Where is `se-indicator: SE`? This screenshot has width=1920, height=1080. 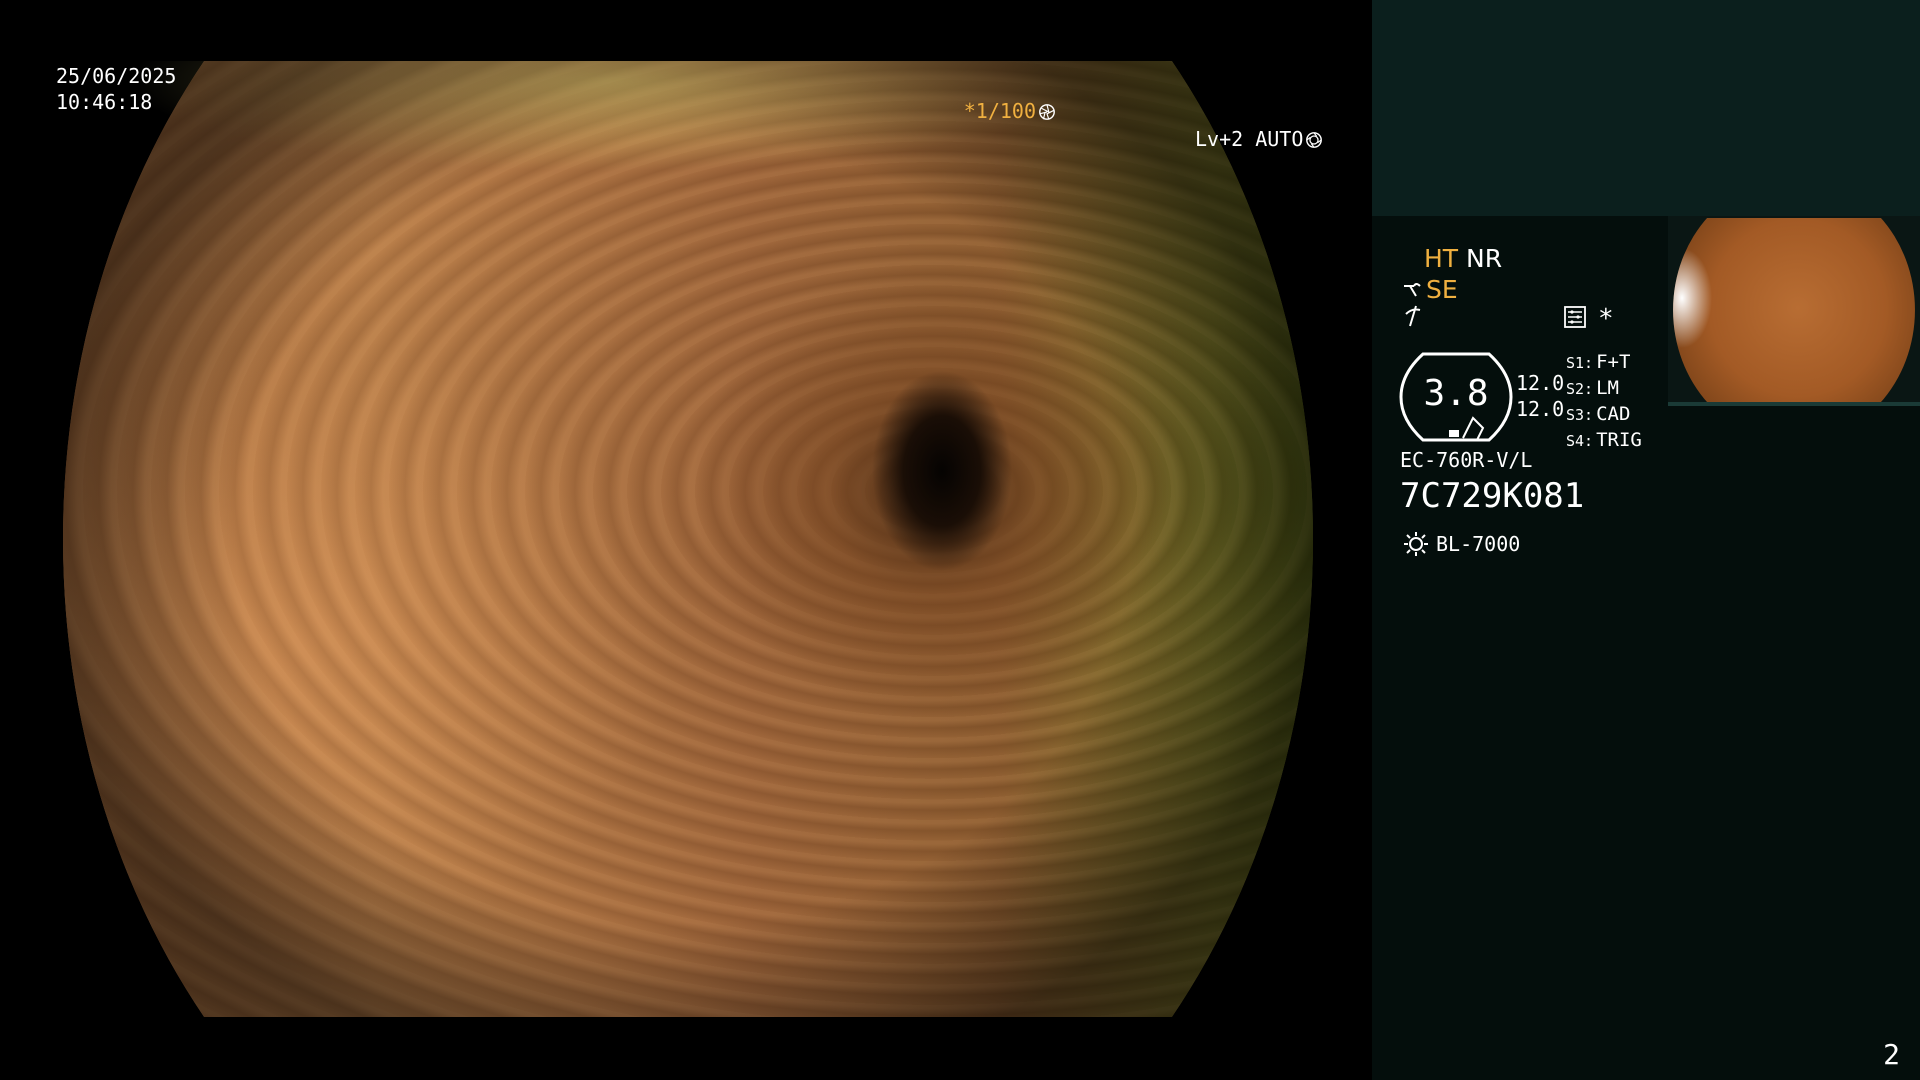 se-indicator: SE is located at coordinates (1442, 289).